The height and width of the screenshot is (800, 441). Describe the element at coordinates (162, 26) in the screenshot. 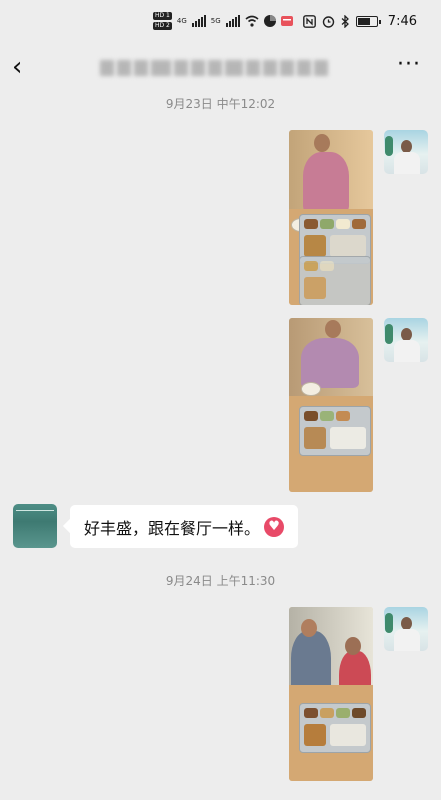

I see `hd-badge-2: HD 2` at that location.